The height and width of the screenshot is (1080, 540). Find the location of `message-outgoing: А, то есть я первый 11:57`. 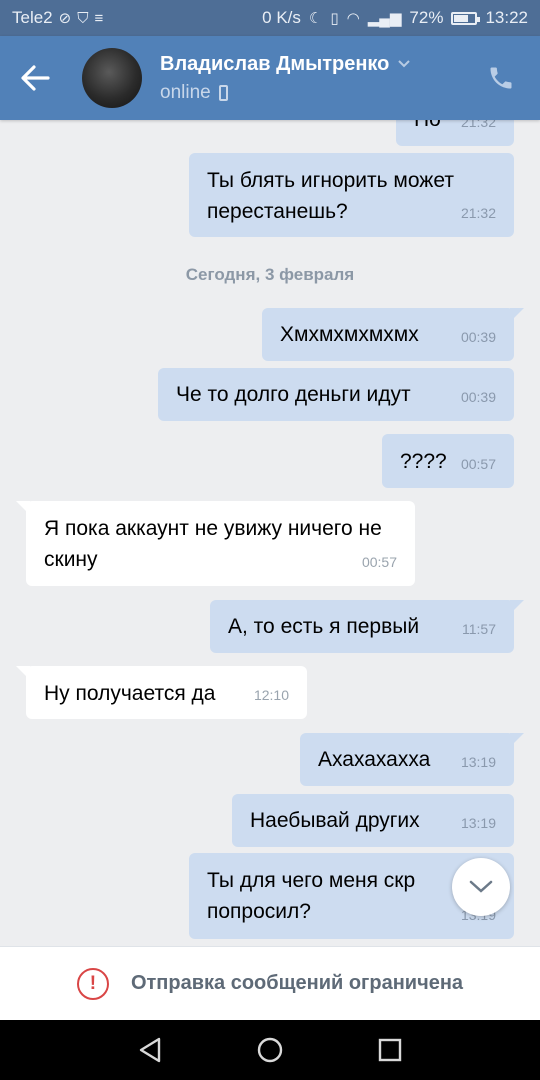

message-outgoing: А, то есть я первый 11:57 is located at coordinates (367, 626).